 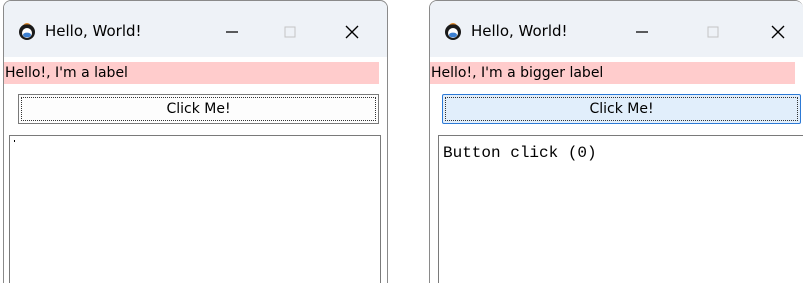 I want to click on greeting-label: Hello!, I'm a bigger label, so click(x=612, y=73).